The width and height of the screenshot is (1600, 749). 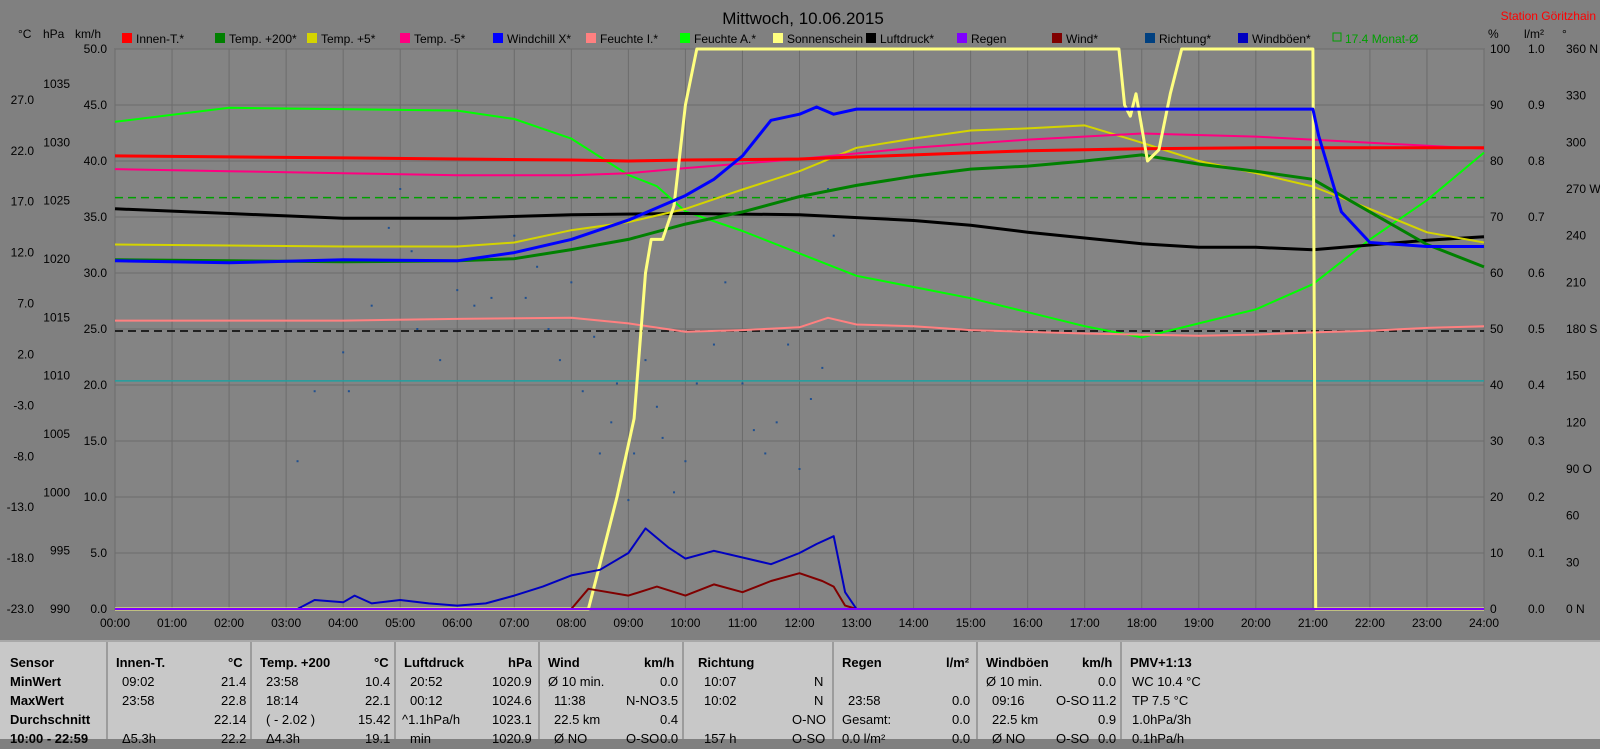 What do you see at coordinates (1073, 700) in the screenshot?
I see `windboeen-max-dir: O-SO` at bounding box center [1073, 700].